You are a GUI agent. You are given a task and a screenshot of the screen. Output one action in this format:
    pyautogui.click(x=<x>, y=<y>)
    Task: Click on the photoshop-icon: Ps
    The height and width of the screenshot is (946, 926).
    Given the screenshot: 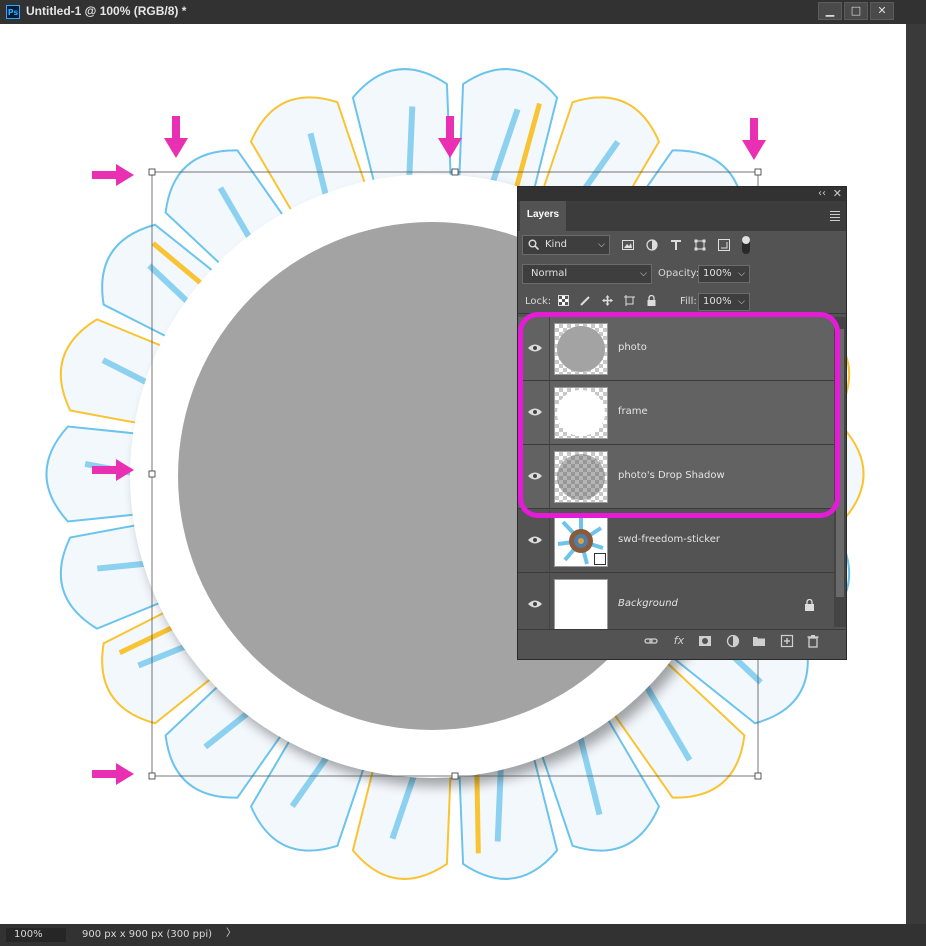 What is the action you would take?
    pyautogui.click(x=13, y=12)
    